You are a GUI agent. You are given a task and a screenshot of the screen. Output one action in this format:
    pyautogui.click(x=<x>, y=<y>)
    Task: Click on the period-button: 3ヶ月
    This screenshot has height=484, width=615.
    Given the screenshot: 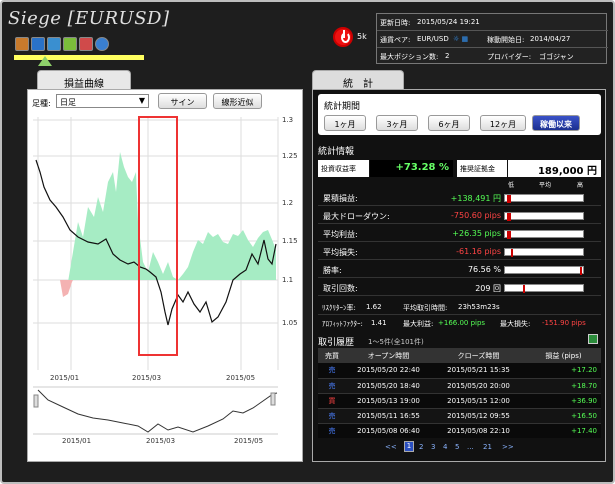 What is the action you would take?
    pyautogui.click(x=397, y=123)
    